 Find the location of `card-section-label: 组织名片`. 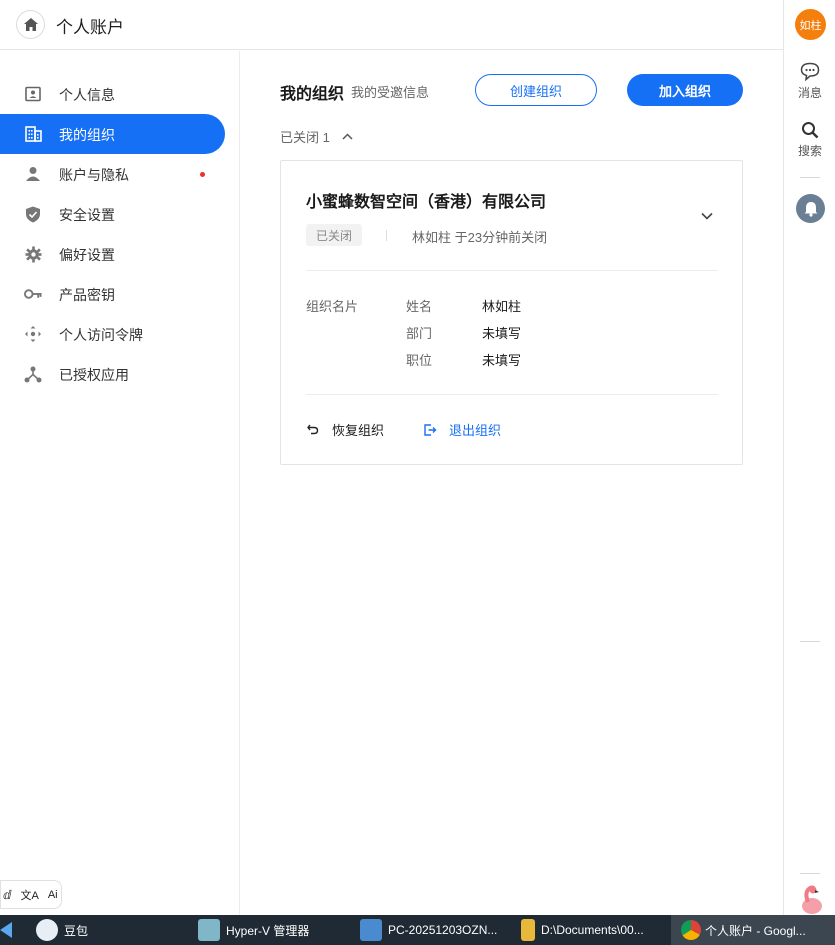

card-section-label: 组织名片 is located at coordinates (332, 306).